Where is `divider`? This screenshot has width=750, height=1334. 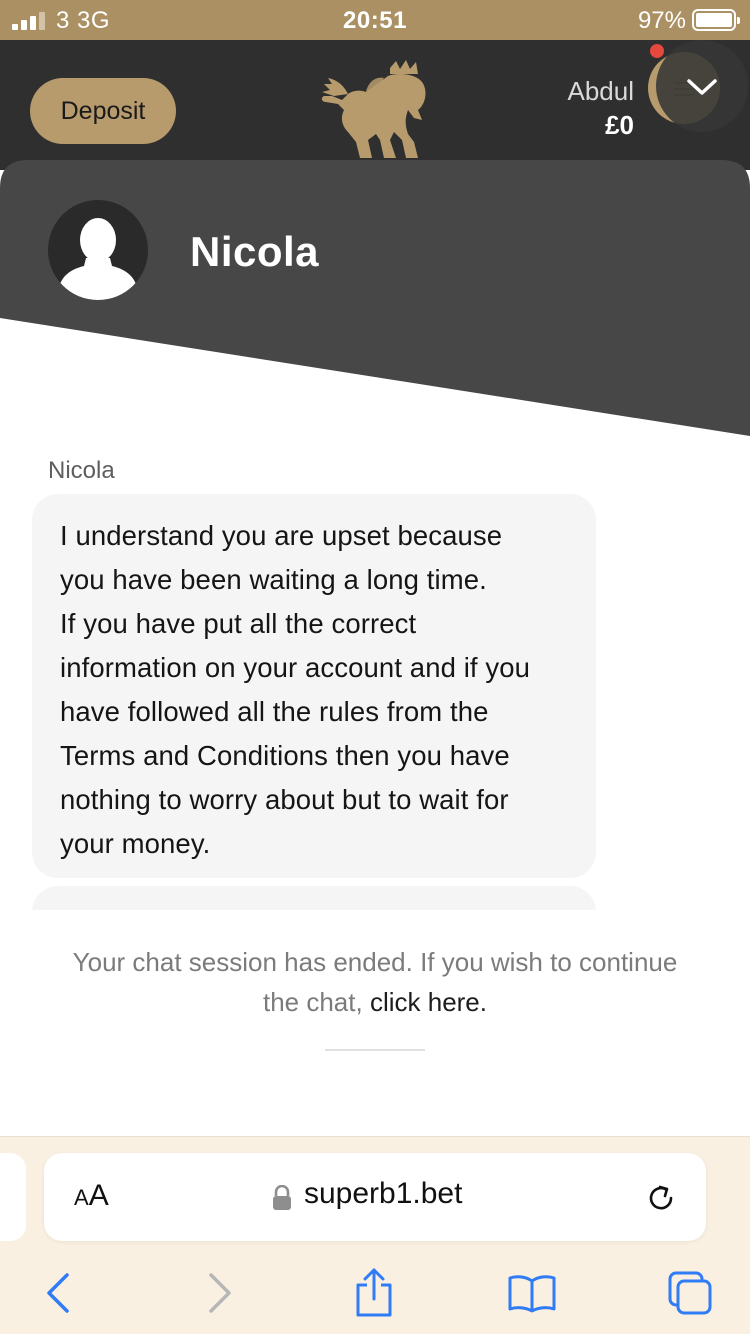
divider is located at coordinates (375, 1050).